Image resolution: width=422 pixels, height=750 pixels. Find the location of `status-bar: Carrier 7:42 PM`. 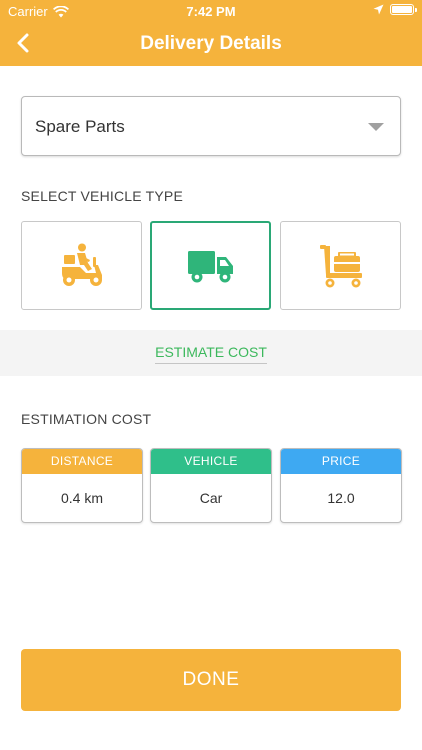

status-bar: Carrier 7:42 PM is located at coordinates (211, 11).